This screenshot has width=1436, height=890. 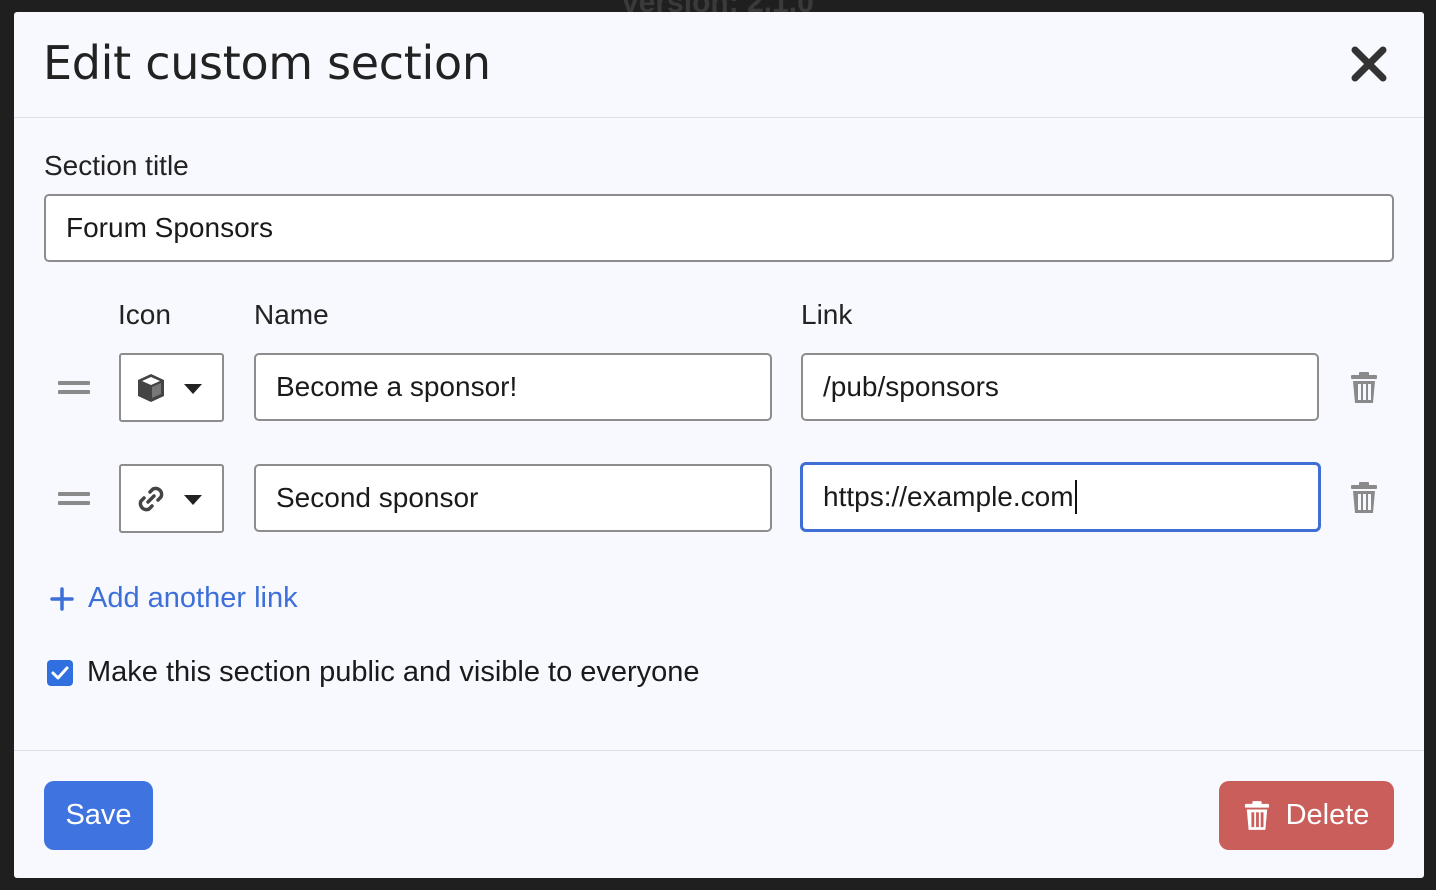 I want to click on plus-icon, so click(x=62, y=598).